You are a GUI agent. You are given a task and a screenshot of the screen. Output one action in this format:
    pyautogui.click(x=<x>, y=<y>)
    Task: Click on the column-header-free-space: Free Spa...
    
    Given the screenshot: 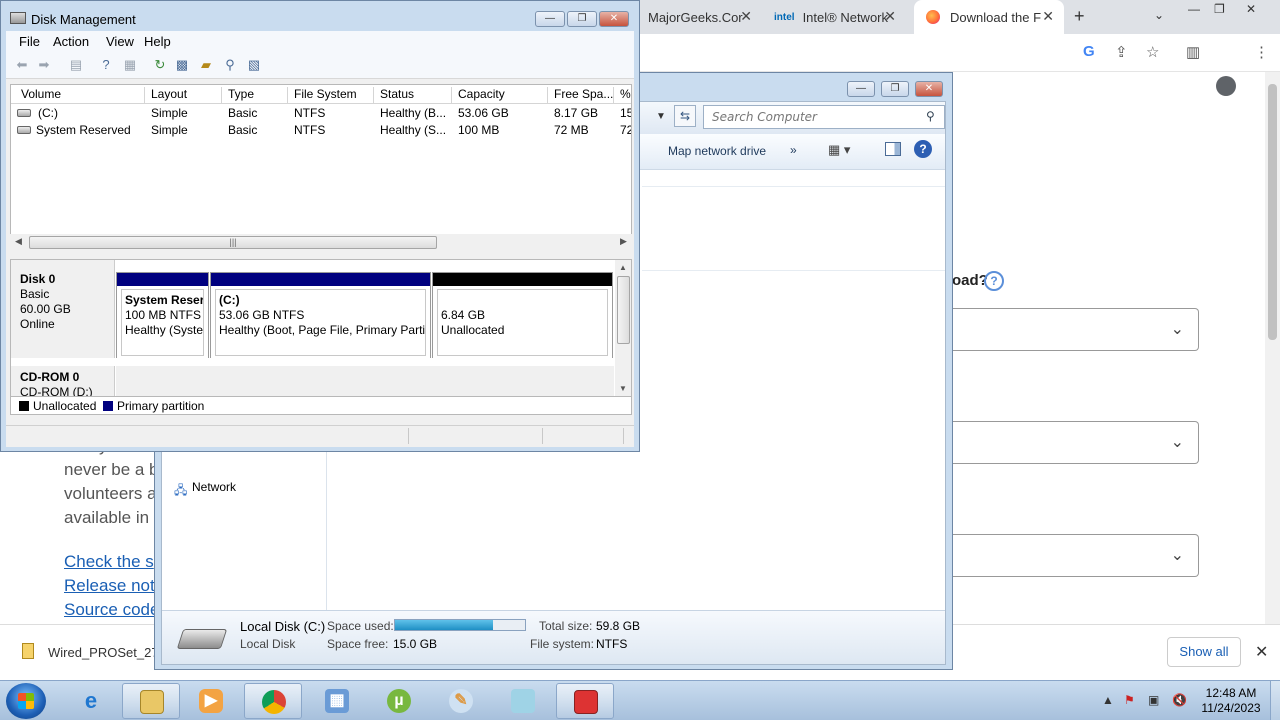 What is the action you would take?
    pyautogui.click(x=581, y=95)
    